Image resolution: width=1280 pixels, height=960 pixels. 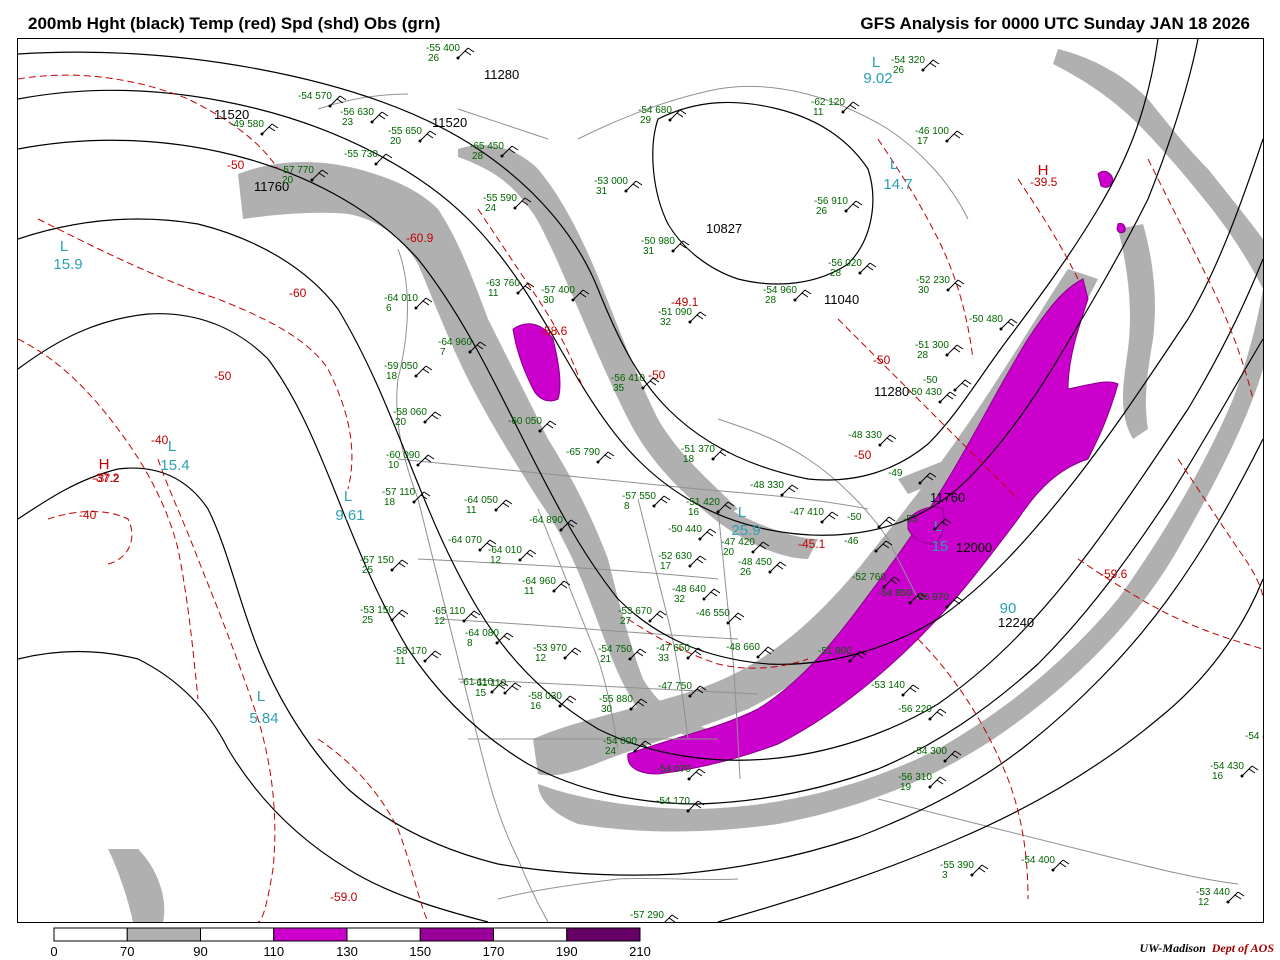 I want to click on svg-text: 90, so click(x=1008, y=608).